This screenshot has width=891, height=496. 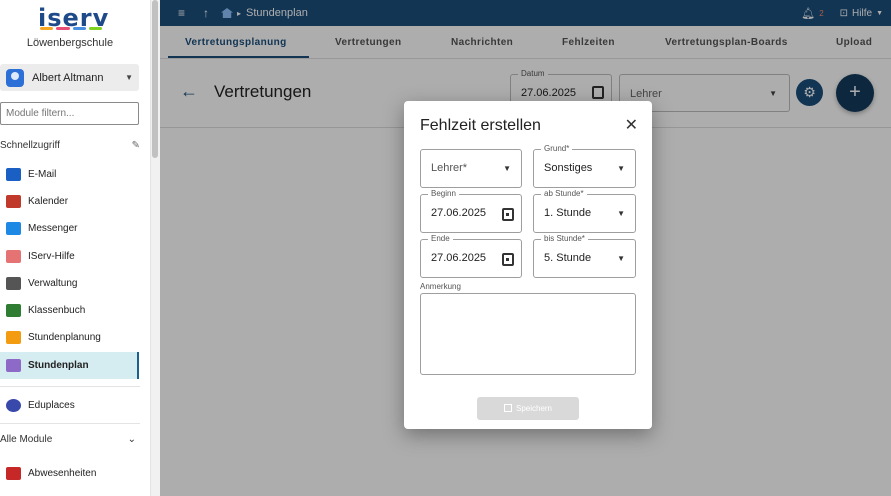 I want to click on sidebar-item-iserv-hilfe: IServ-Hilfe, so click(x=69, y=256).